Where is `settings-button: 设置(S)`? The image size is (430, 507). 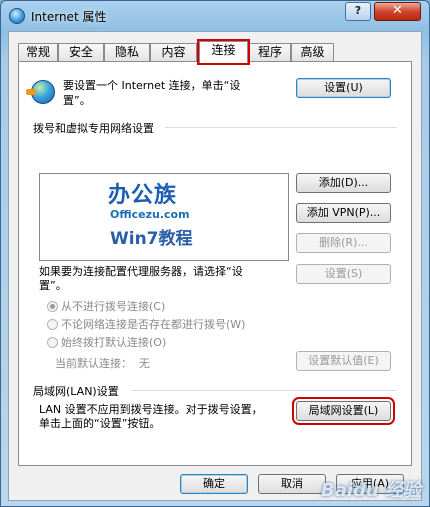 settings-button: 设置(S) is located at coordinates (343, 274).